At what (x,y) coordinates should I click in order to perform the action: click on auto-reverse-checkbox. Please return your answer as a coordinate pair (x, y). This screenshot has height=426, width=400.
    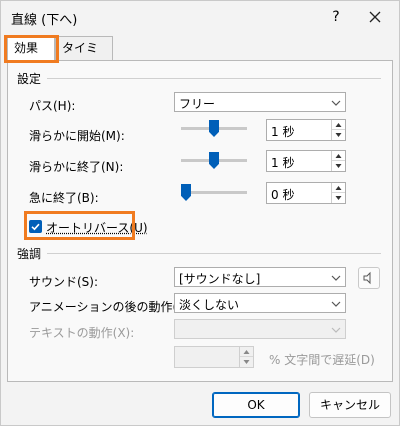
    Looking at the image, I should click on (35, 226).